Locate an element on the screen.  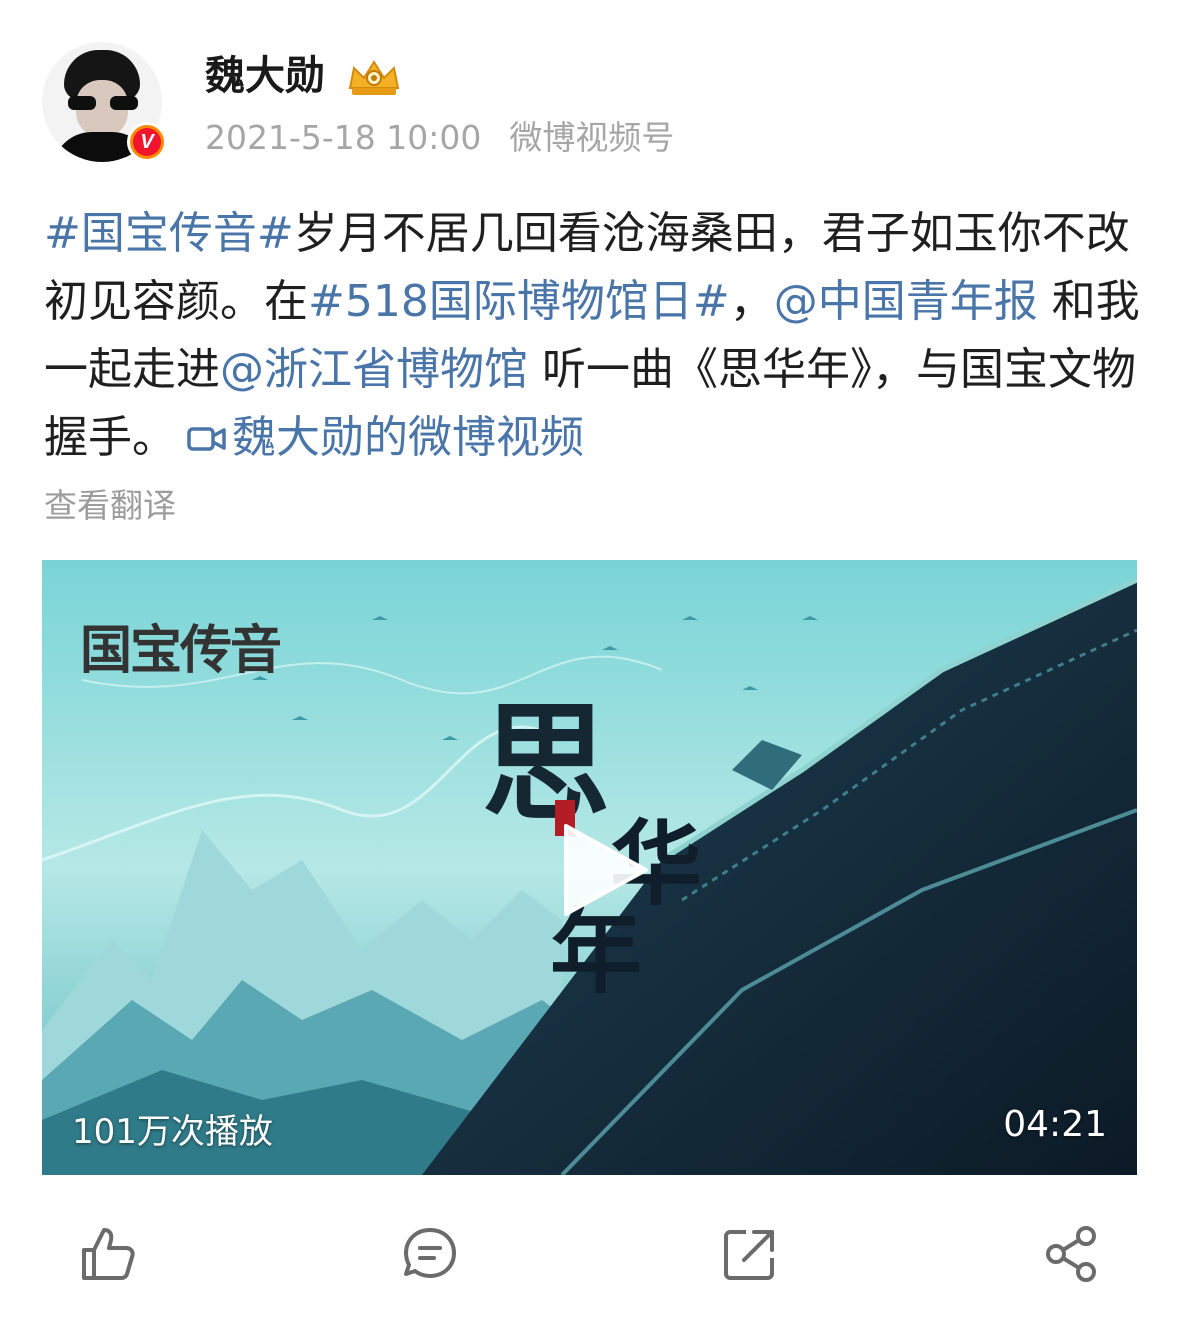
repost-button is located at coordinates (750, 1254).